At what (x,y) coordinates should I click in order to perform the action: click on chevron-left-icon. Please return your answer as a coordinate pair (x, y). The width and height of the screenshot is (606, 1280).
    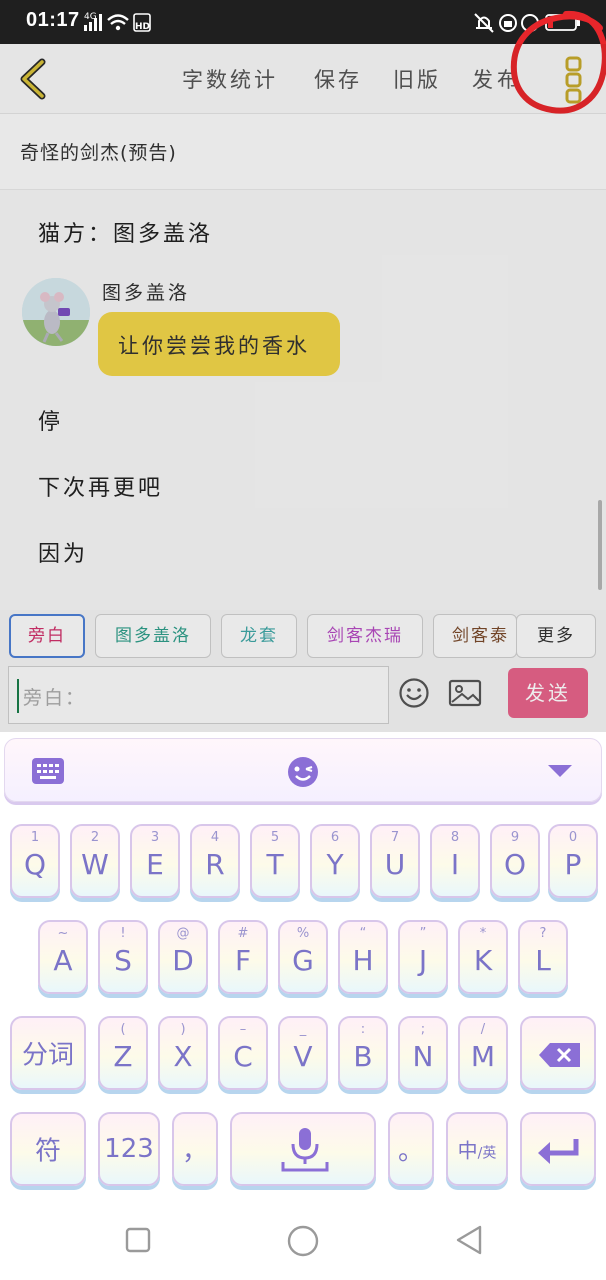
    Looking at the image, I should click on (35, 79).